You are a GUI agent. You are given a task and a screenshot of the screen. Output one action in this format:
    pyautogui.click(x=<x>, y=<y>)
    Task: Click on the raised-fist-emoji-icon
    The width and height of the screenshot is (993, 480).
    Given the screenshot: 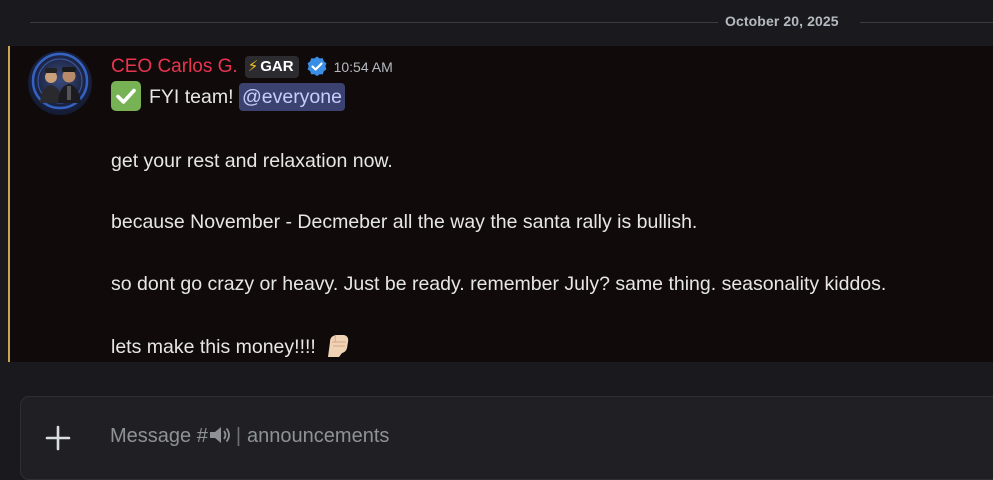 What is the action you would take?
    pyautogui.click(x=337, y=345)
    